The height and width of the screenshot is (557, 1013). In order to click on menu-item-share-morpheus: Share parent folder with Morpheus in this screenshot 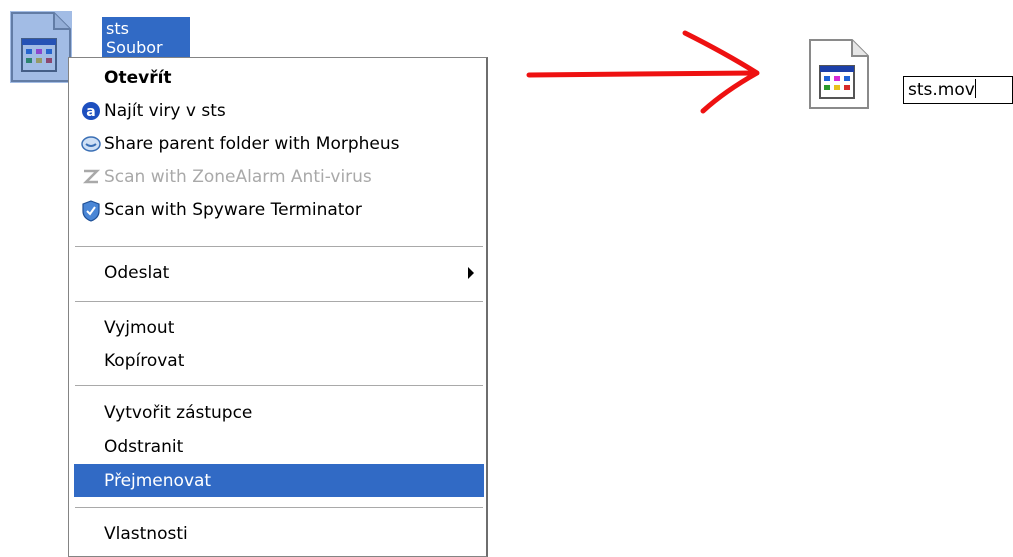, I will do `click(279, 143)`.